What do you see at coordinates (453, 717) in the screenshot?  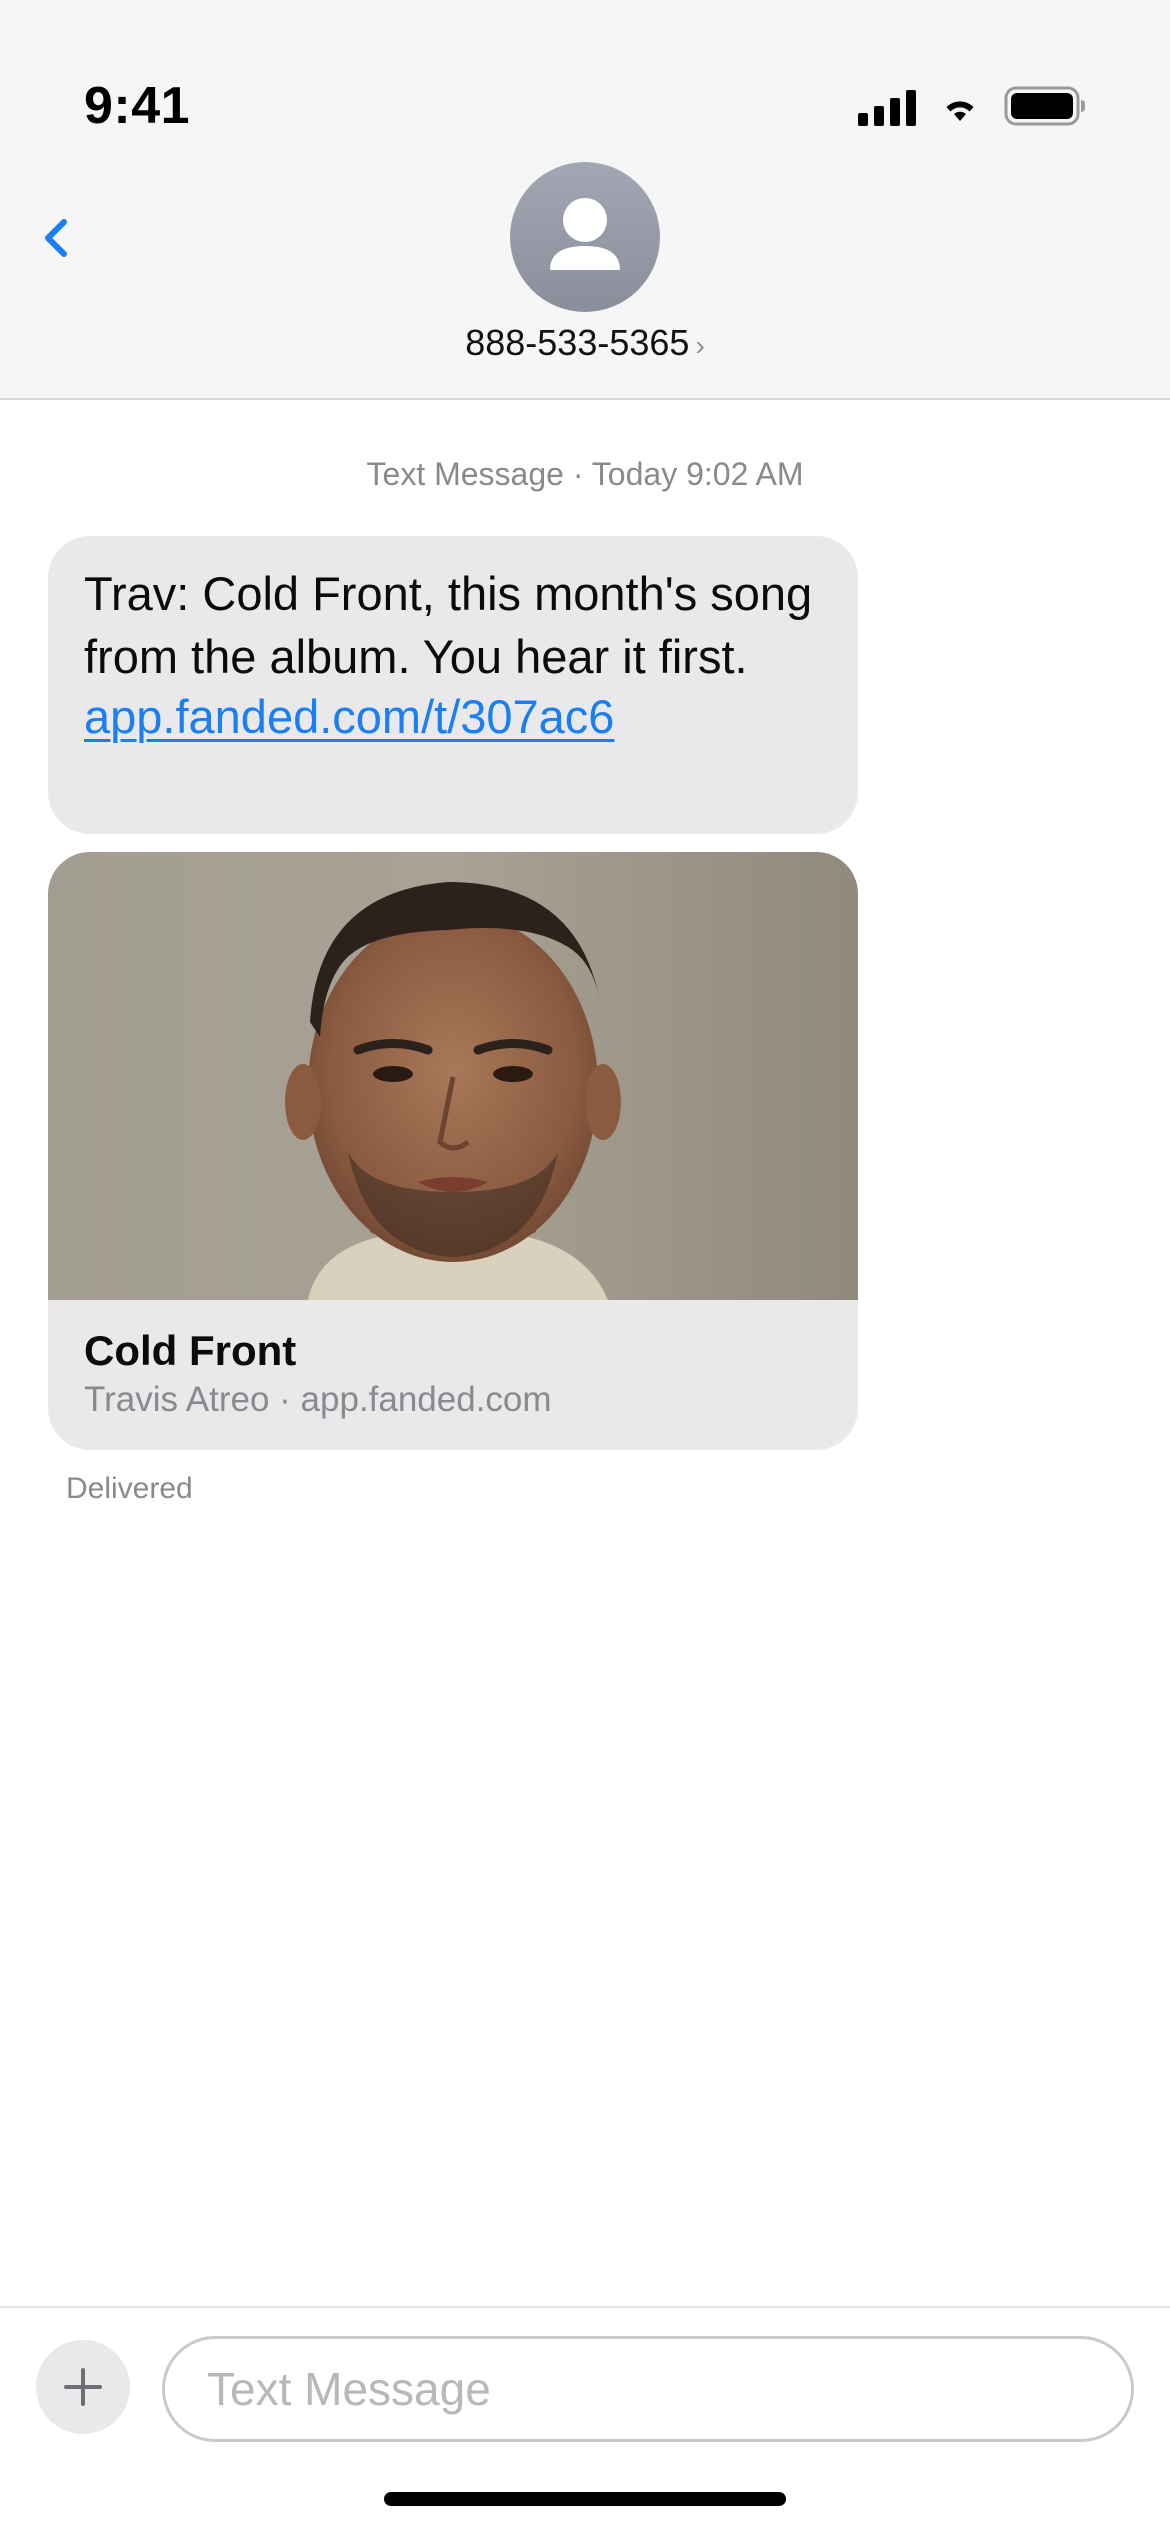 I see `message-link: app.fanded.com/t/307ac6` at bounding box center [453, 717].